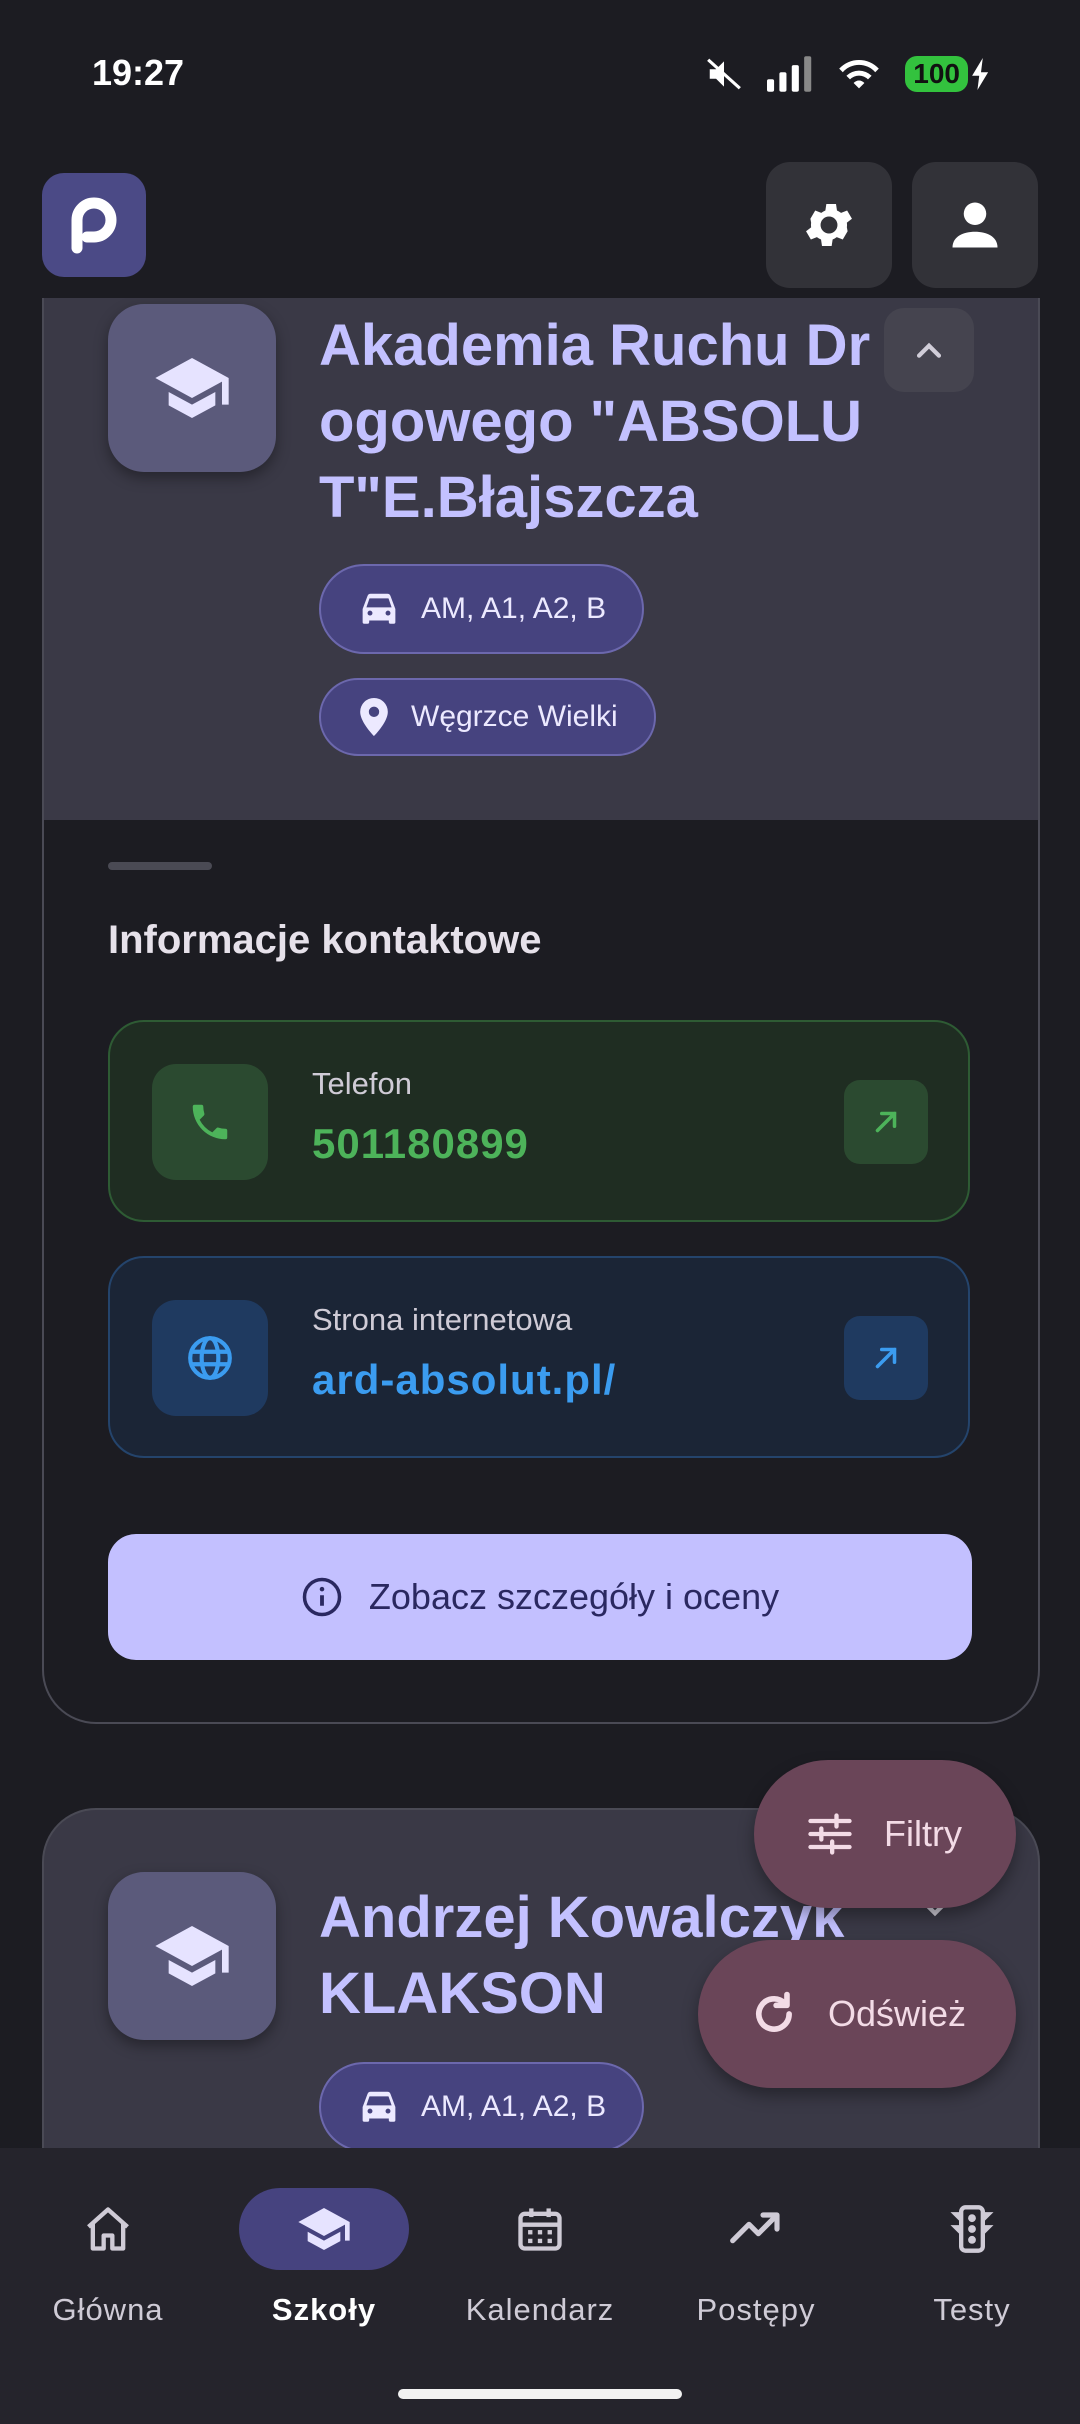  Describe the element at coordinates (539, 1121) in the screenshot. I see `phone-contact-card: Telefon 501180899` at that location.